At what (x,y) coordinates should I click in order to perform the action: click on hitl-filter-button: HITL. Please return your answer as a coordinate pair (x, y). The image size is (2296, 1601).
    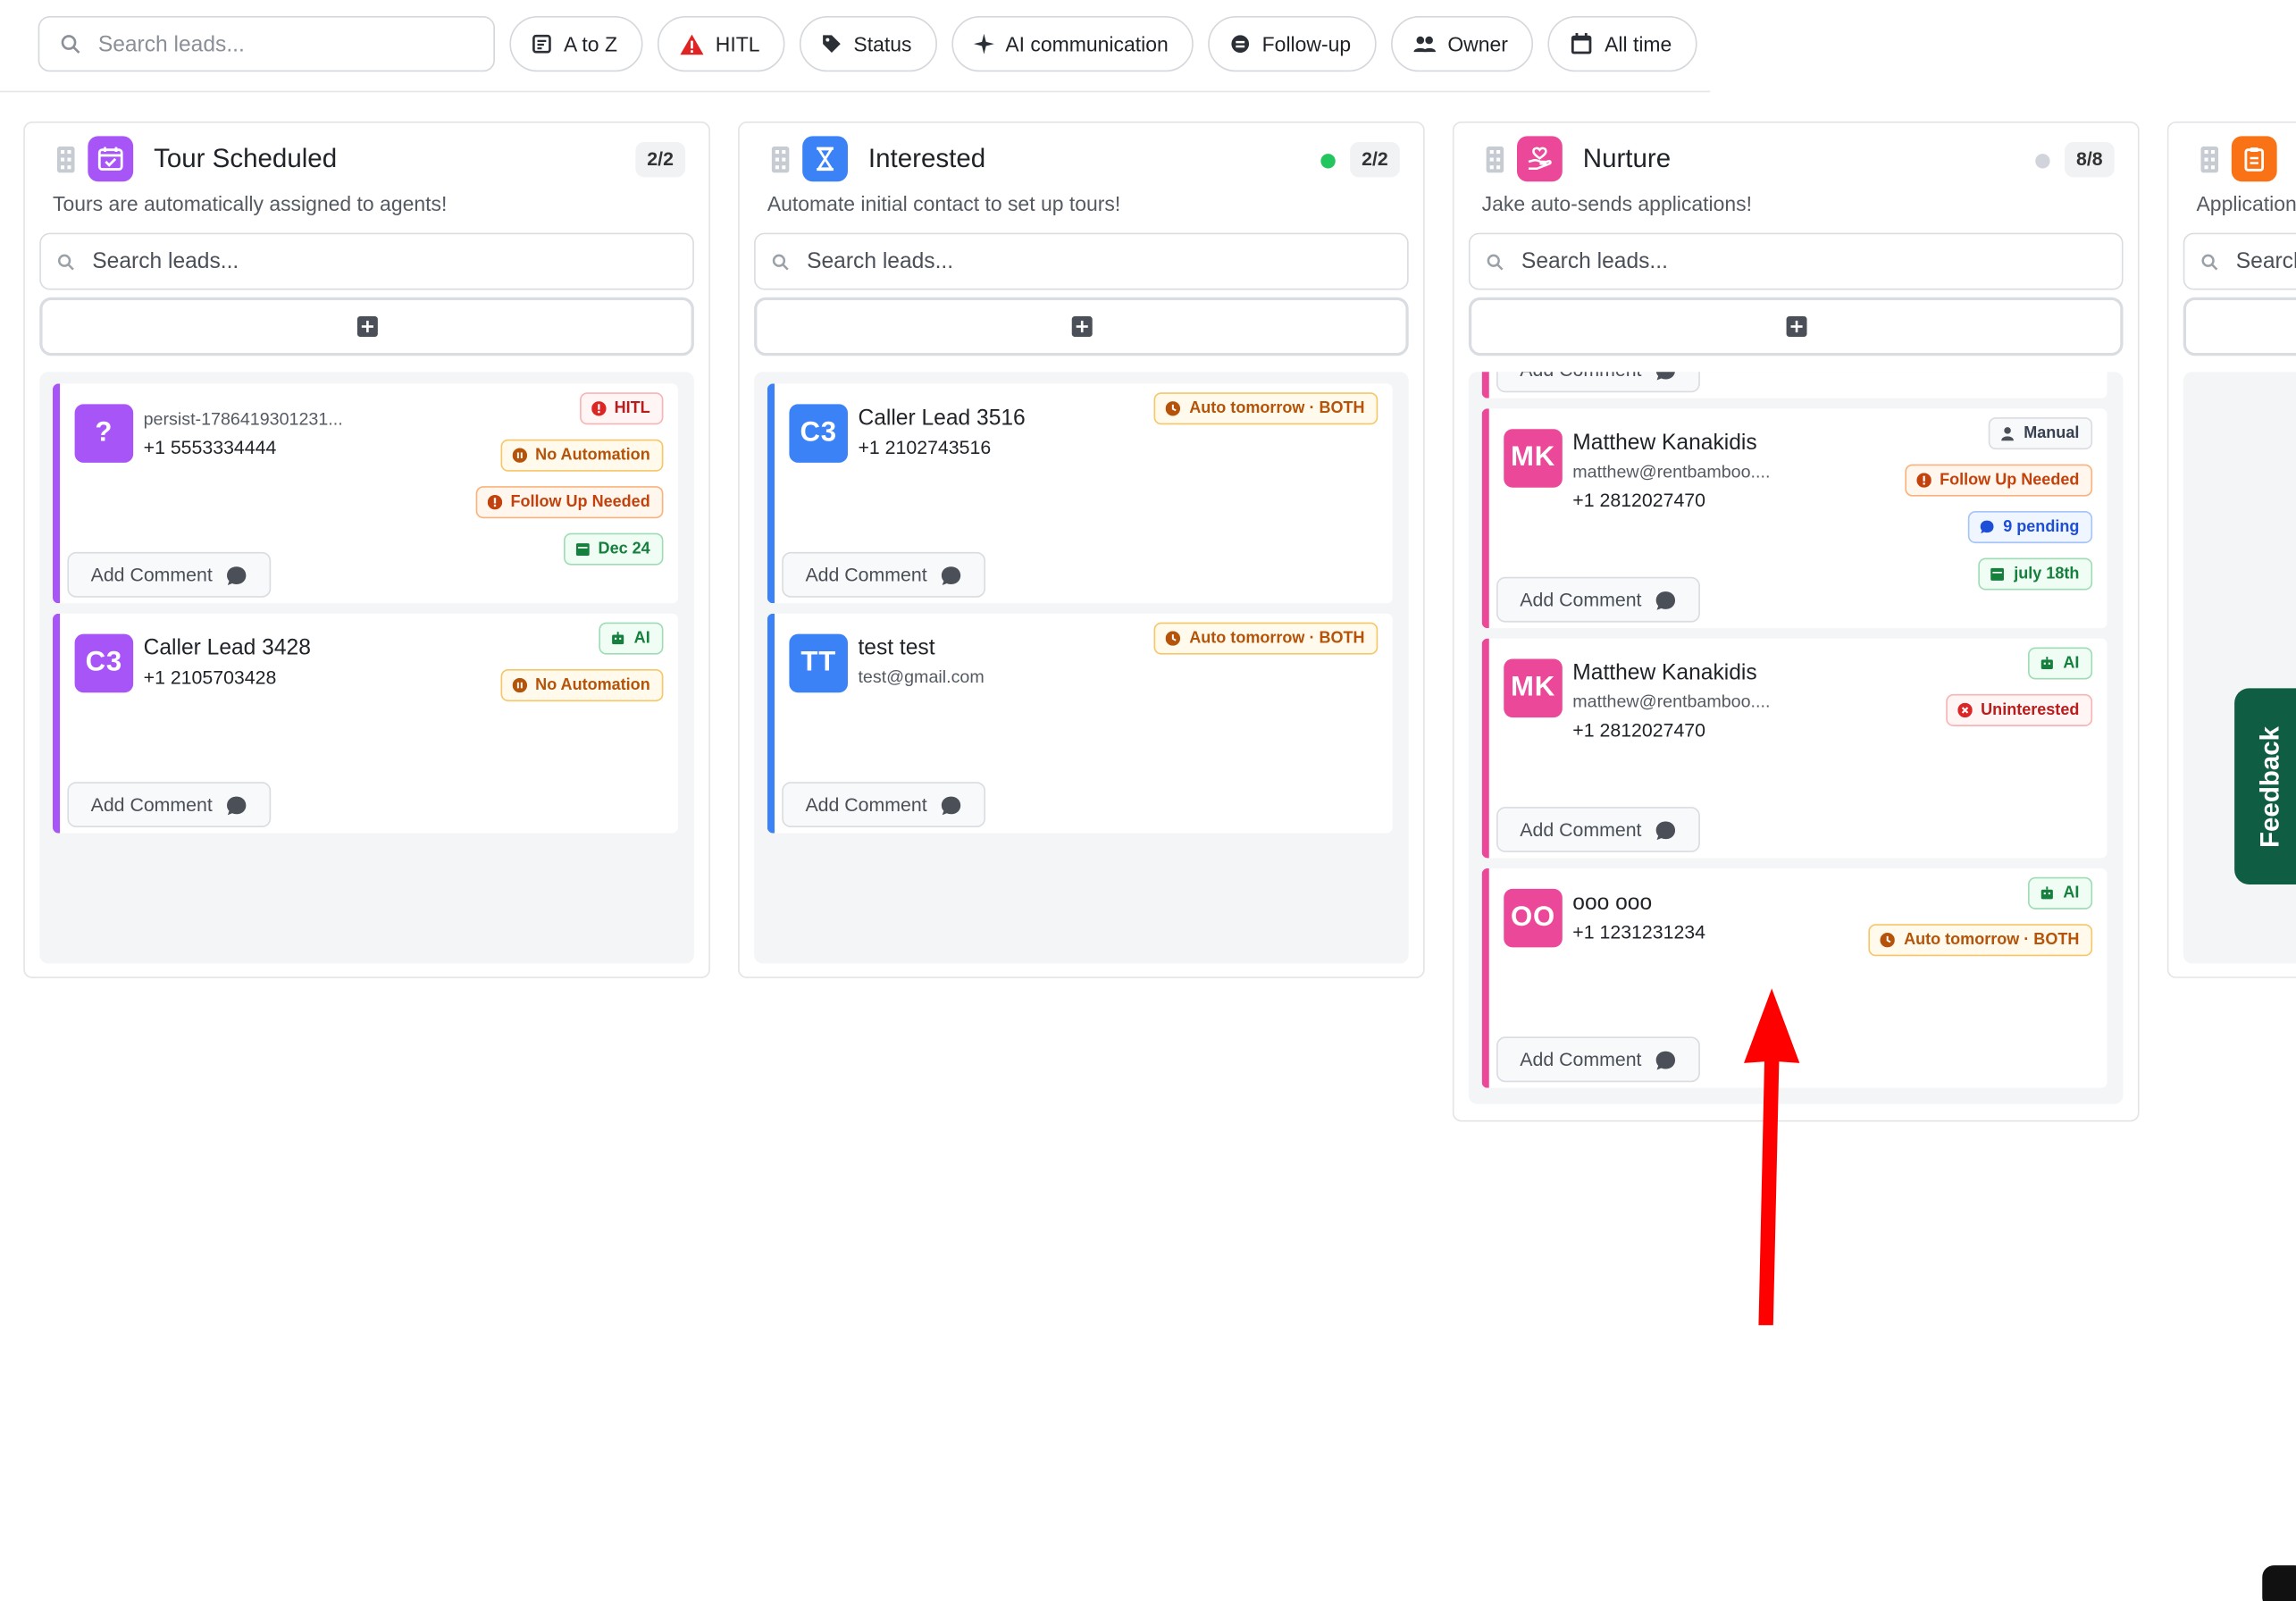
    Looking at the image, I should click on (721, 44).